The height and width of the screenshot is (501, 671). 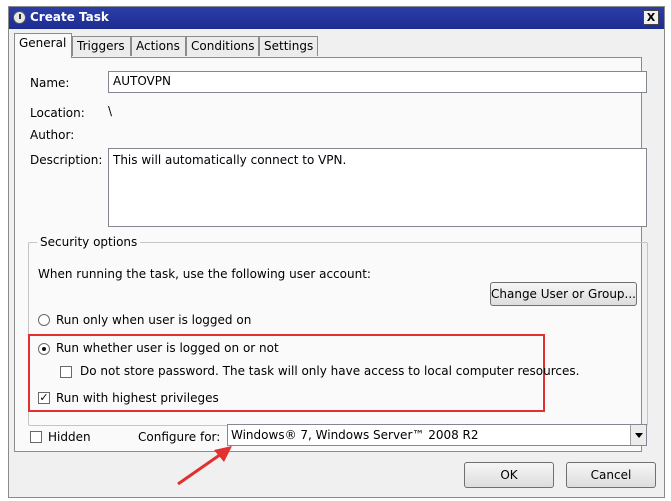 What do you see at coordinates (154, 320) in the screenshot?
I see `run-logged-on-label: Run only when user is logged on` at bounding box center [154, 320].